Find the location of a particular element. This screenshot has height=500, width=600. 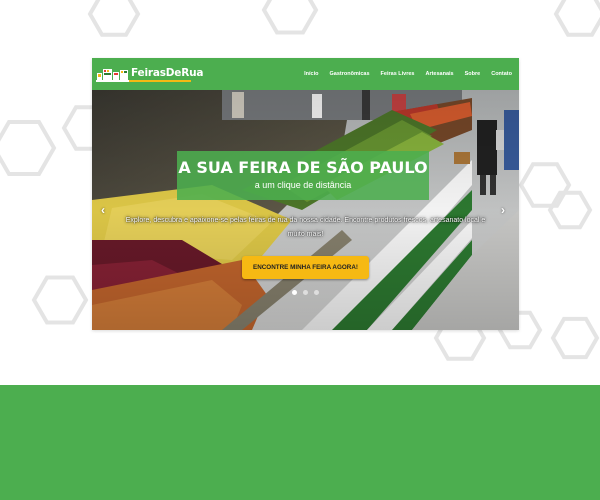

nav-gastronomicas: Gastronômicas is located at coordinates (350, 74).